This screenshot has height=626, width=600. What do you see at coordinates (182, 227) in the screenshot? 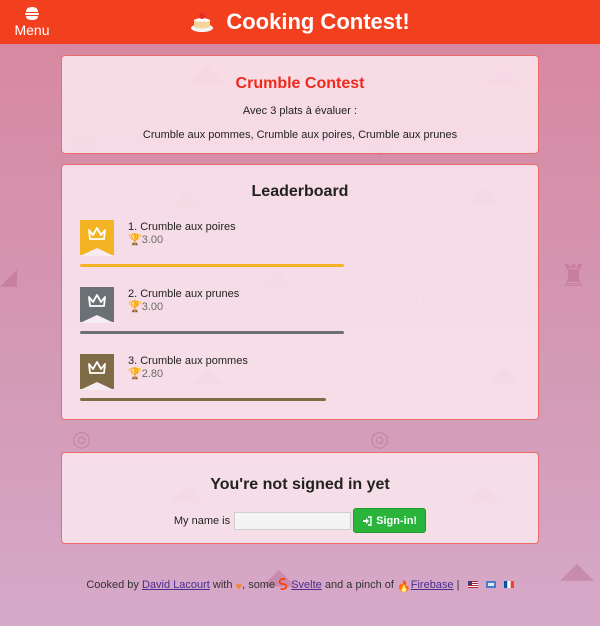
I see `entry-name: 1. Crumble aux poires` at bounding box center [182, 227].